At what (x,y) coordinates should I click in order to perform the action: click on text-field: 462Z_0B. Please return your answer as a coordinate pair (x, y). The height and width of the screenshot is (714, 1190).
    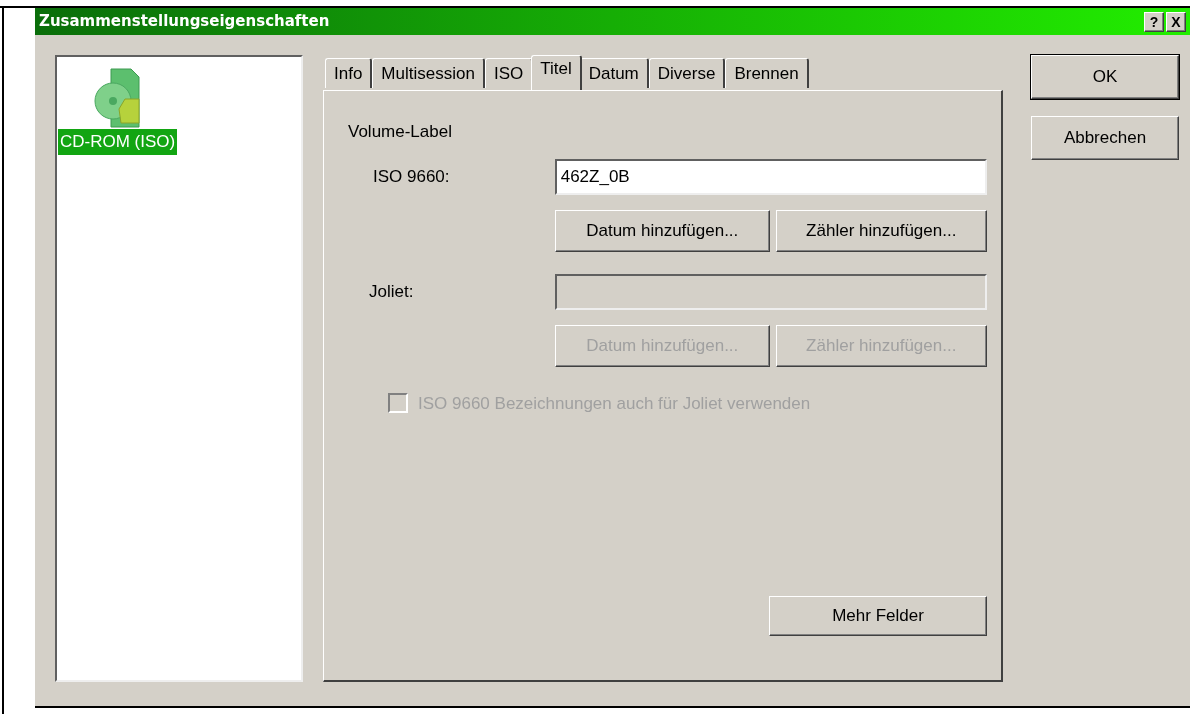
    Looking at the image, I should click on (770, 176).